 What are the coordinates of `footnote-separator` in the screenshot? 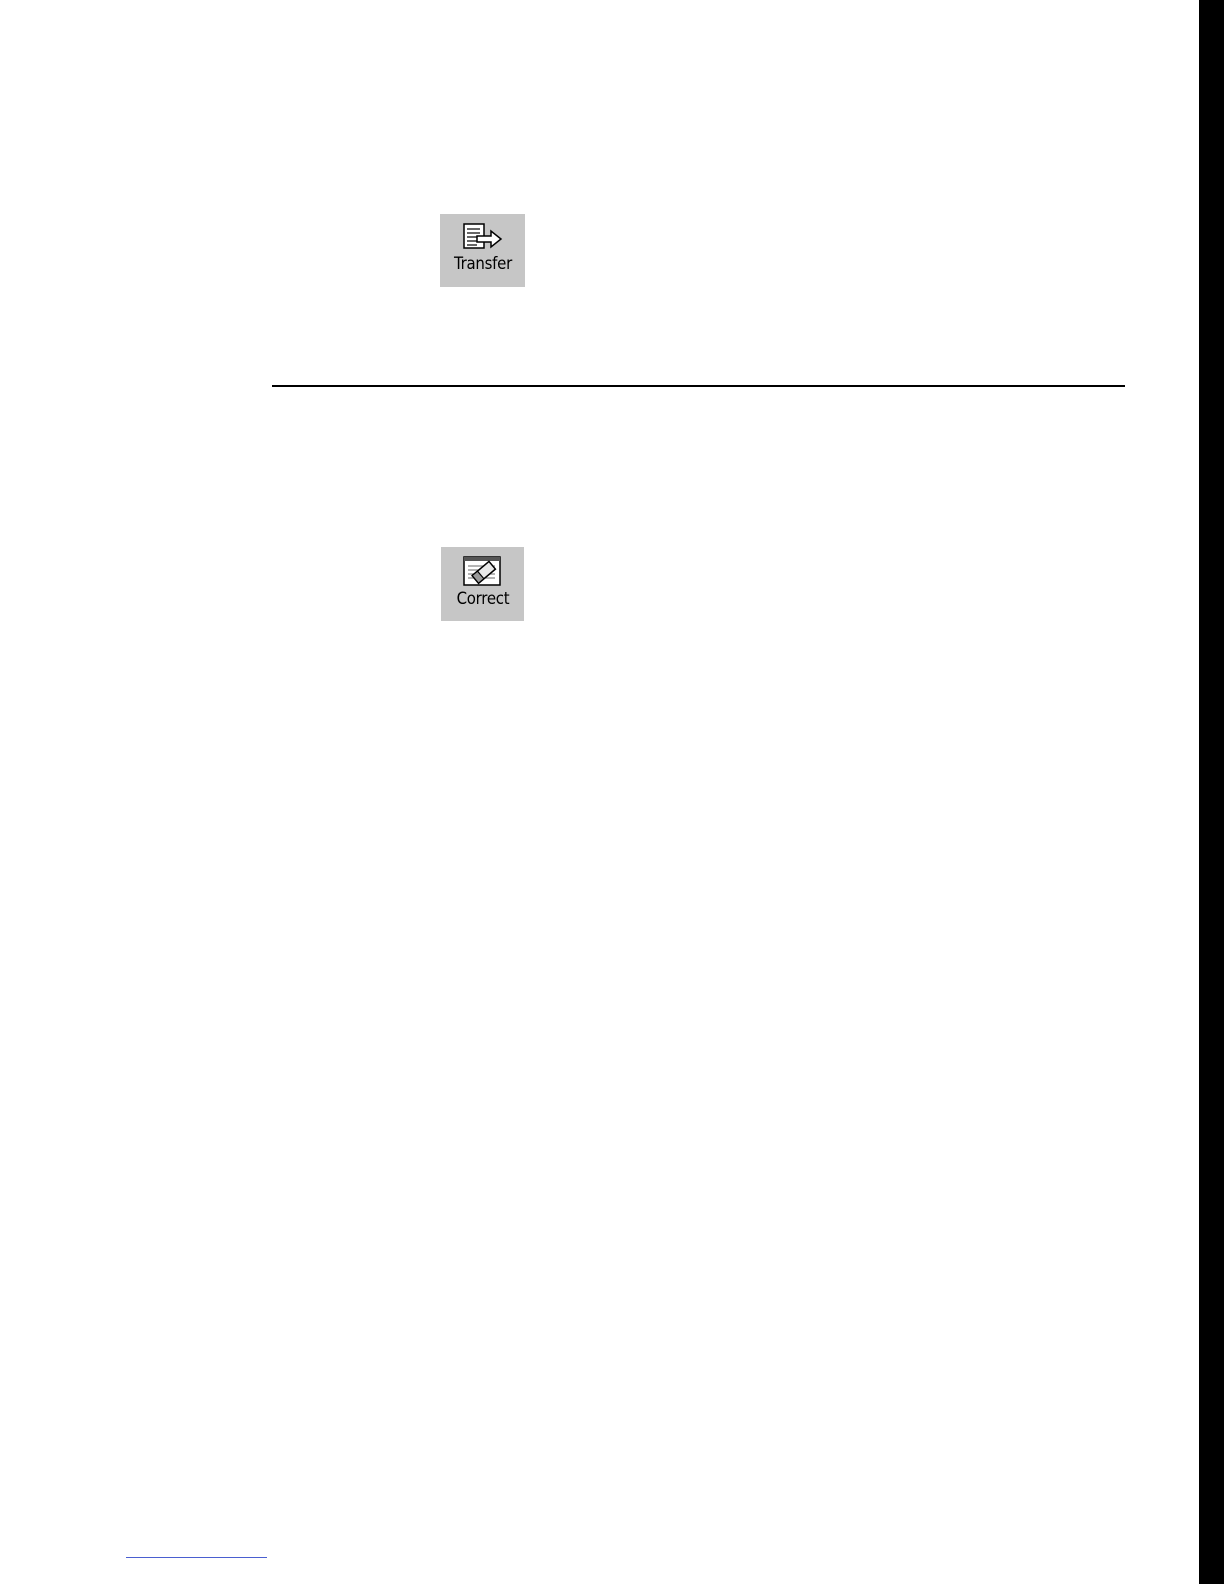 It's located at (196, 1557).